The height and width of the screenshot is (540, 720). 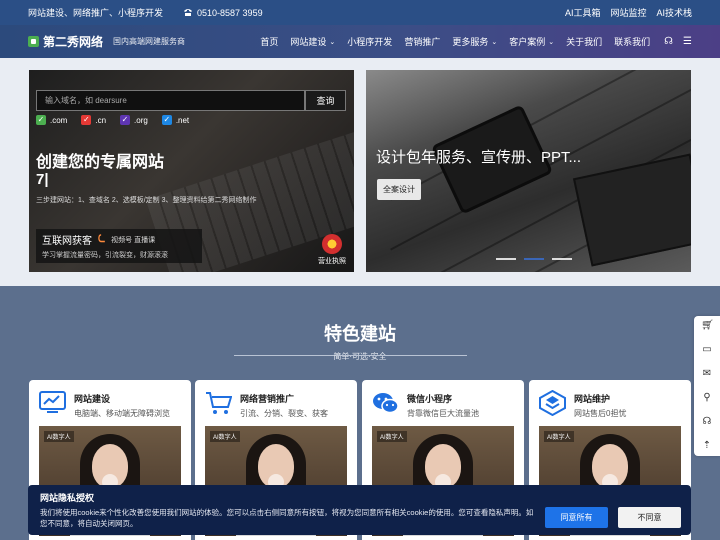 What do you see at coordinates (552, 402) in the screenshot?
I see `layers-icon` at bounding box center [552, 402].